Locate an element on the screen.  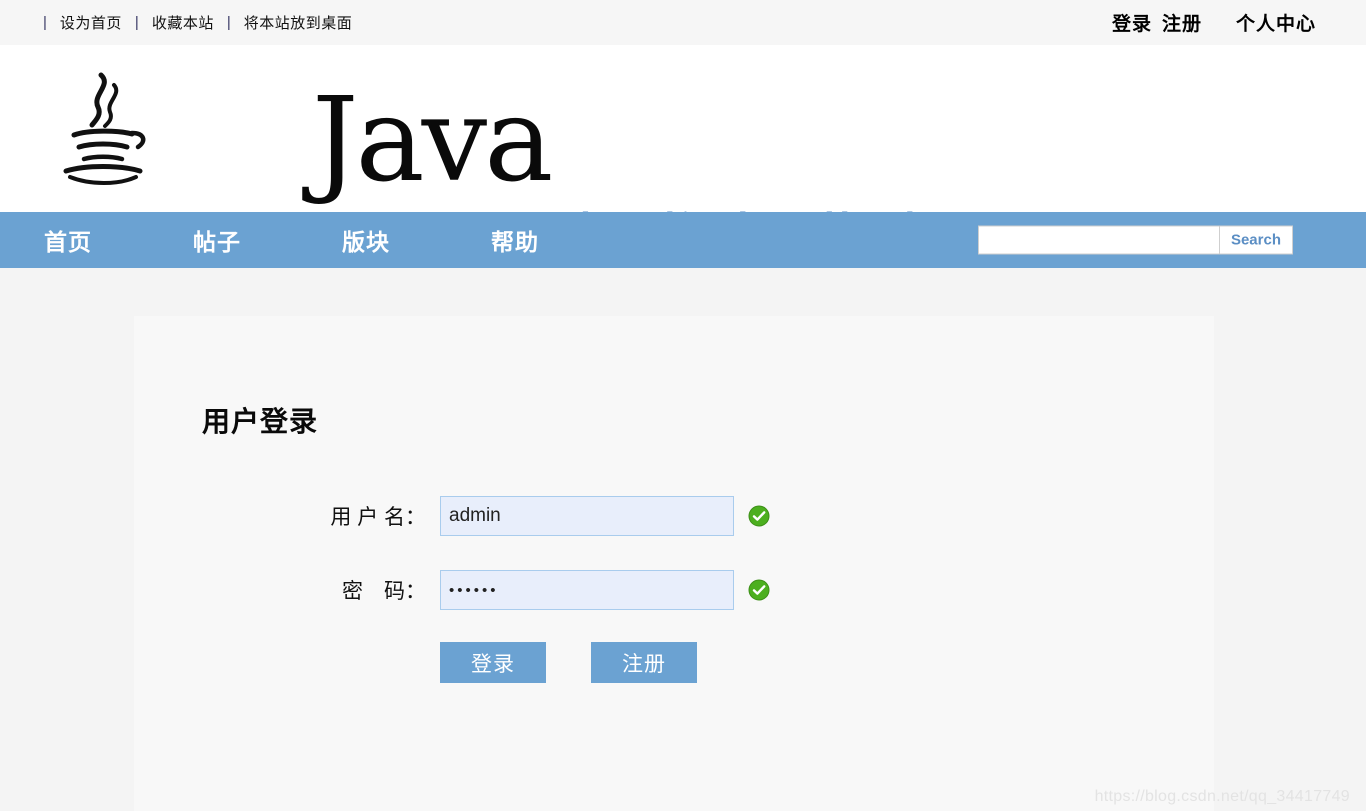
password-row: 密 码： is located at coordinates (674, 590).